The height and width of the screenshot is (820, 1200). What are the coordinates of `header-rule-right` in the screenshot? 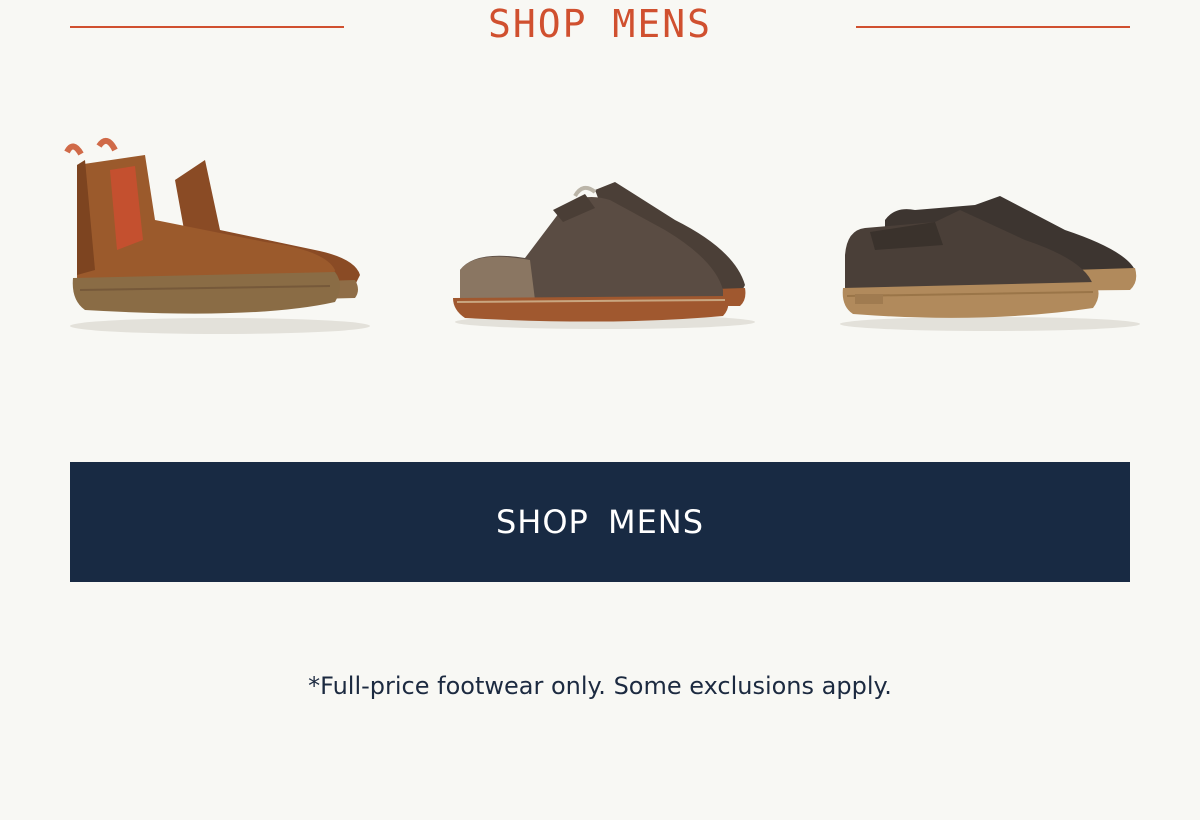 It's located at (993, 27).